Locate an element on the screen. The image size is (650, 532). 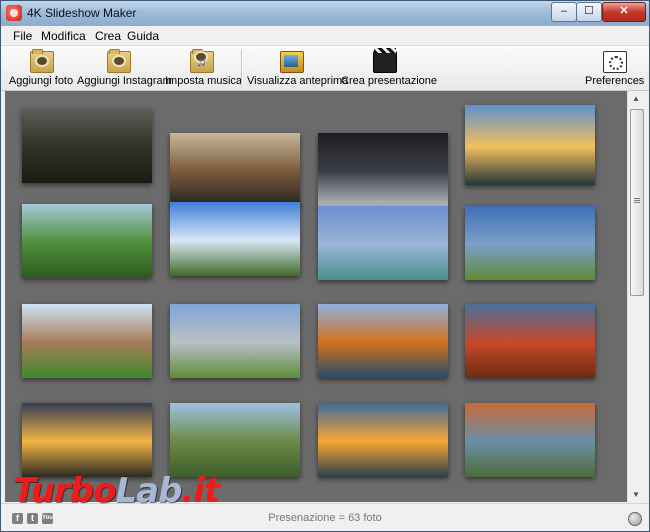
photo-grass-ladder is located at coordinates (235, 440).